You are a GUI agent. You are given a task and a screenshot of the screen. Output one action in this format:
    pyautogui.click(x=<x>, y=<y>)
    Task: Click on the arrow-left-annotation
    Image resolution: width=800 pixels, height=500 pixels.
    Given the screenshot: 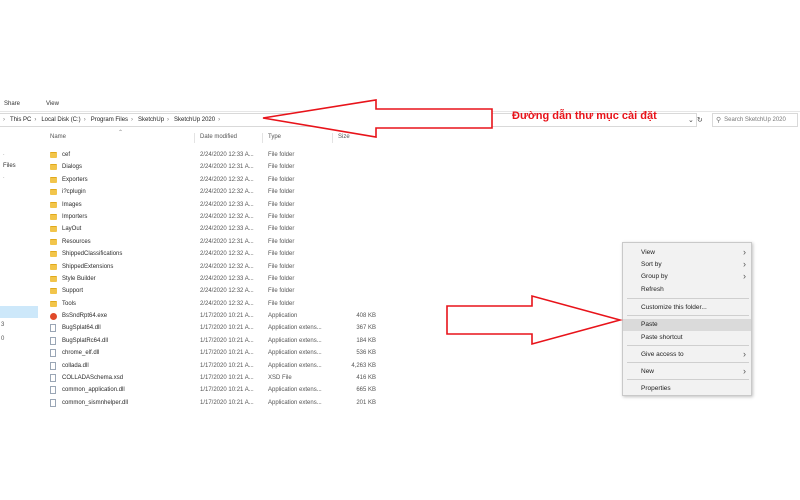 What is the action you would take?
    pyautogui.click(x=377, y=118)
    